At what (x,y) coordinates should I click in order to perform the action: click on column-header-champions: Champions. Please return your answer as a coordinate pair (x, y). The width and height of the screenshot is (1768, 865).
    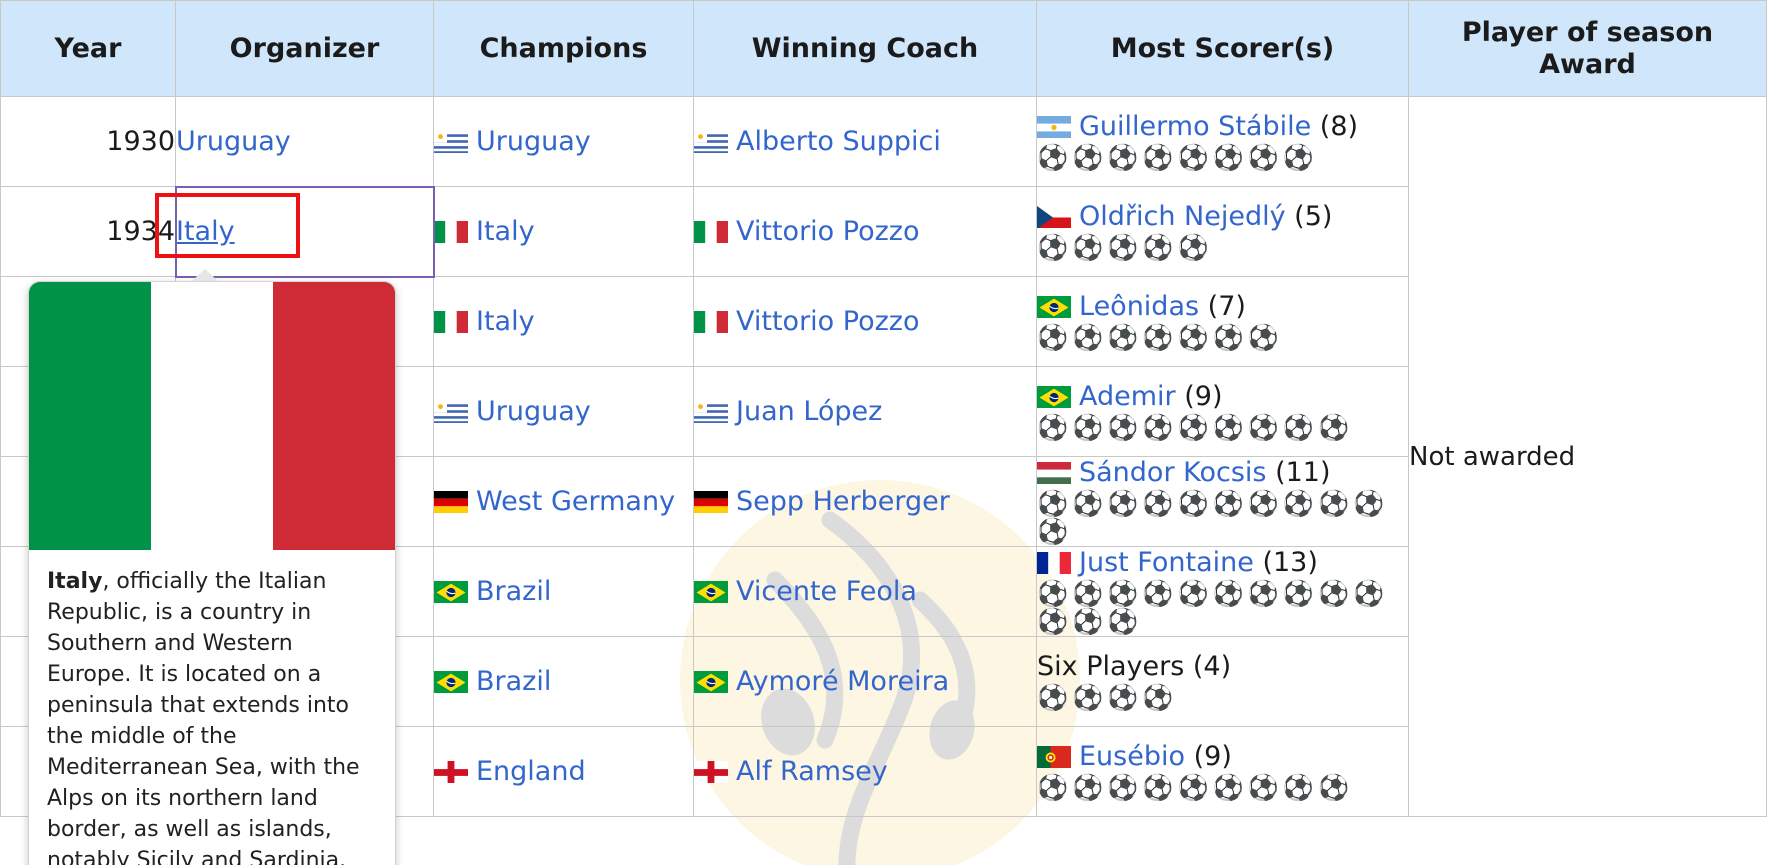
    Looking at the image, I should click on (563, 48).